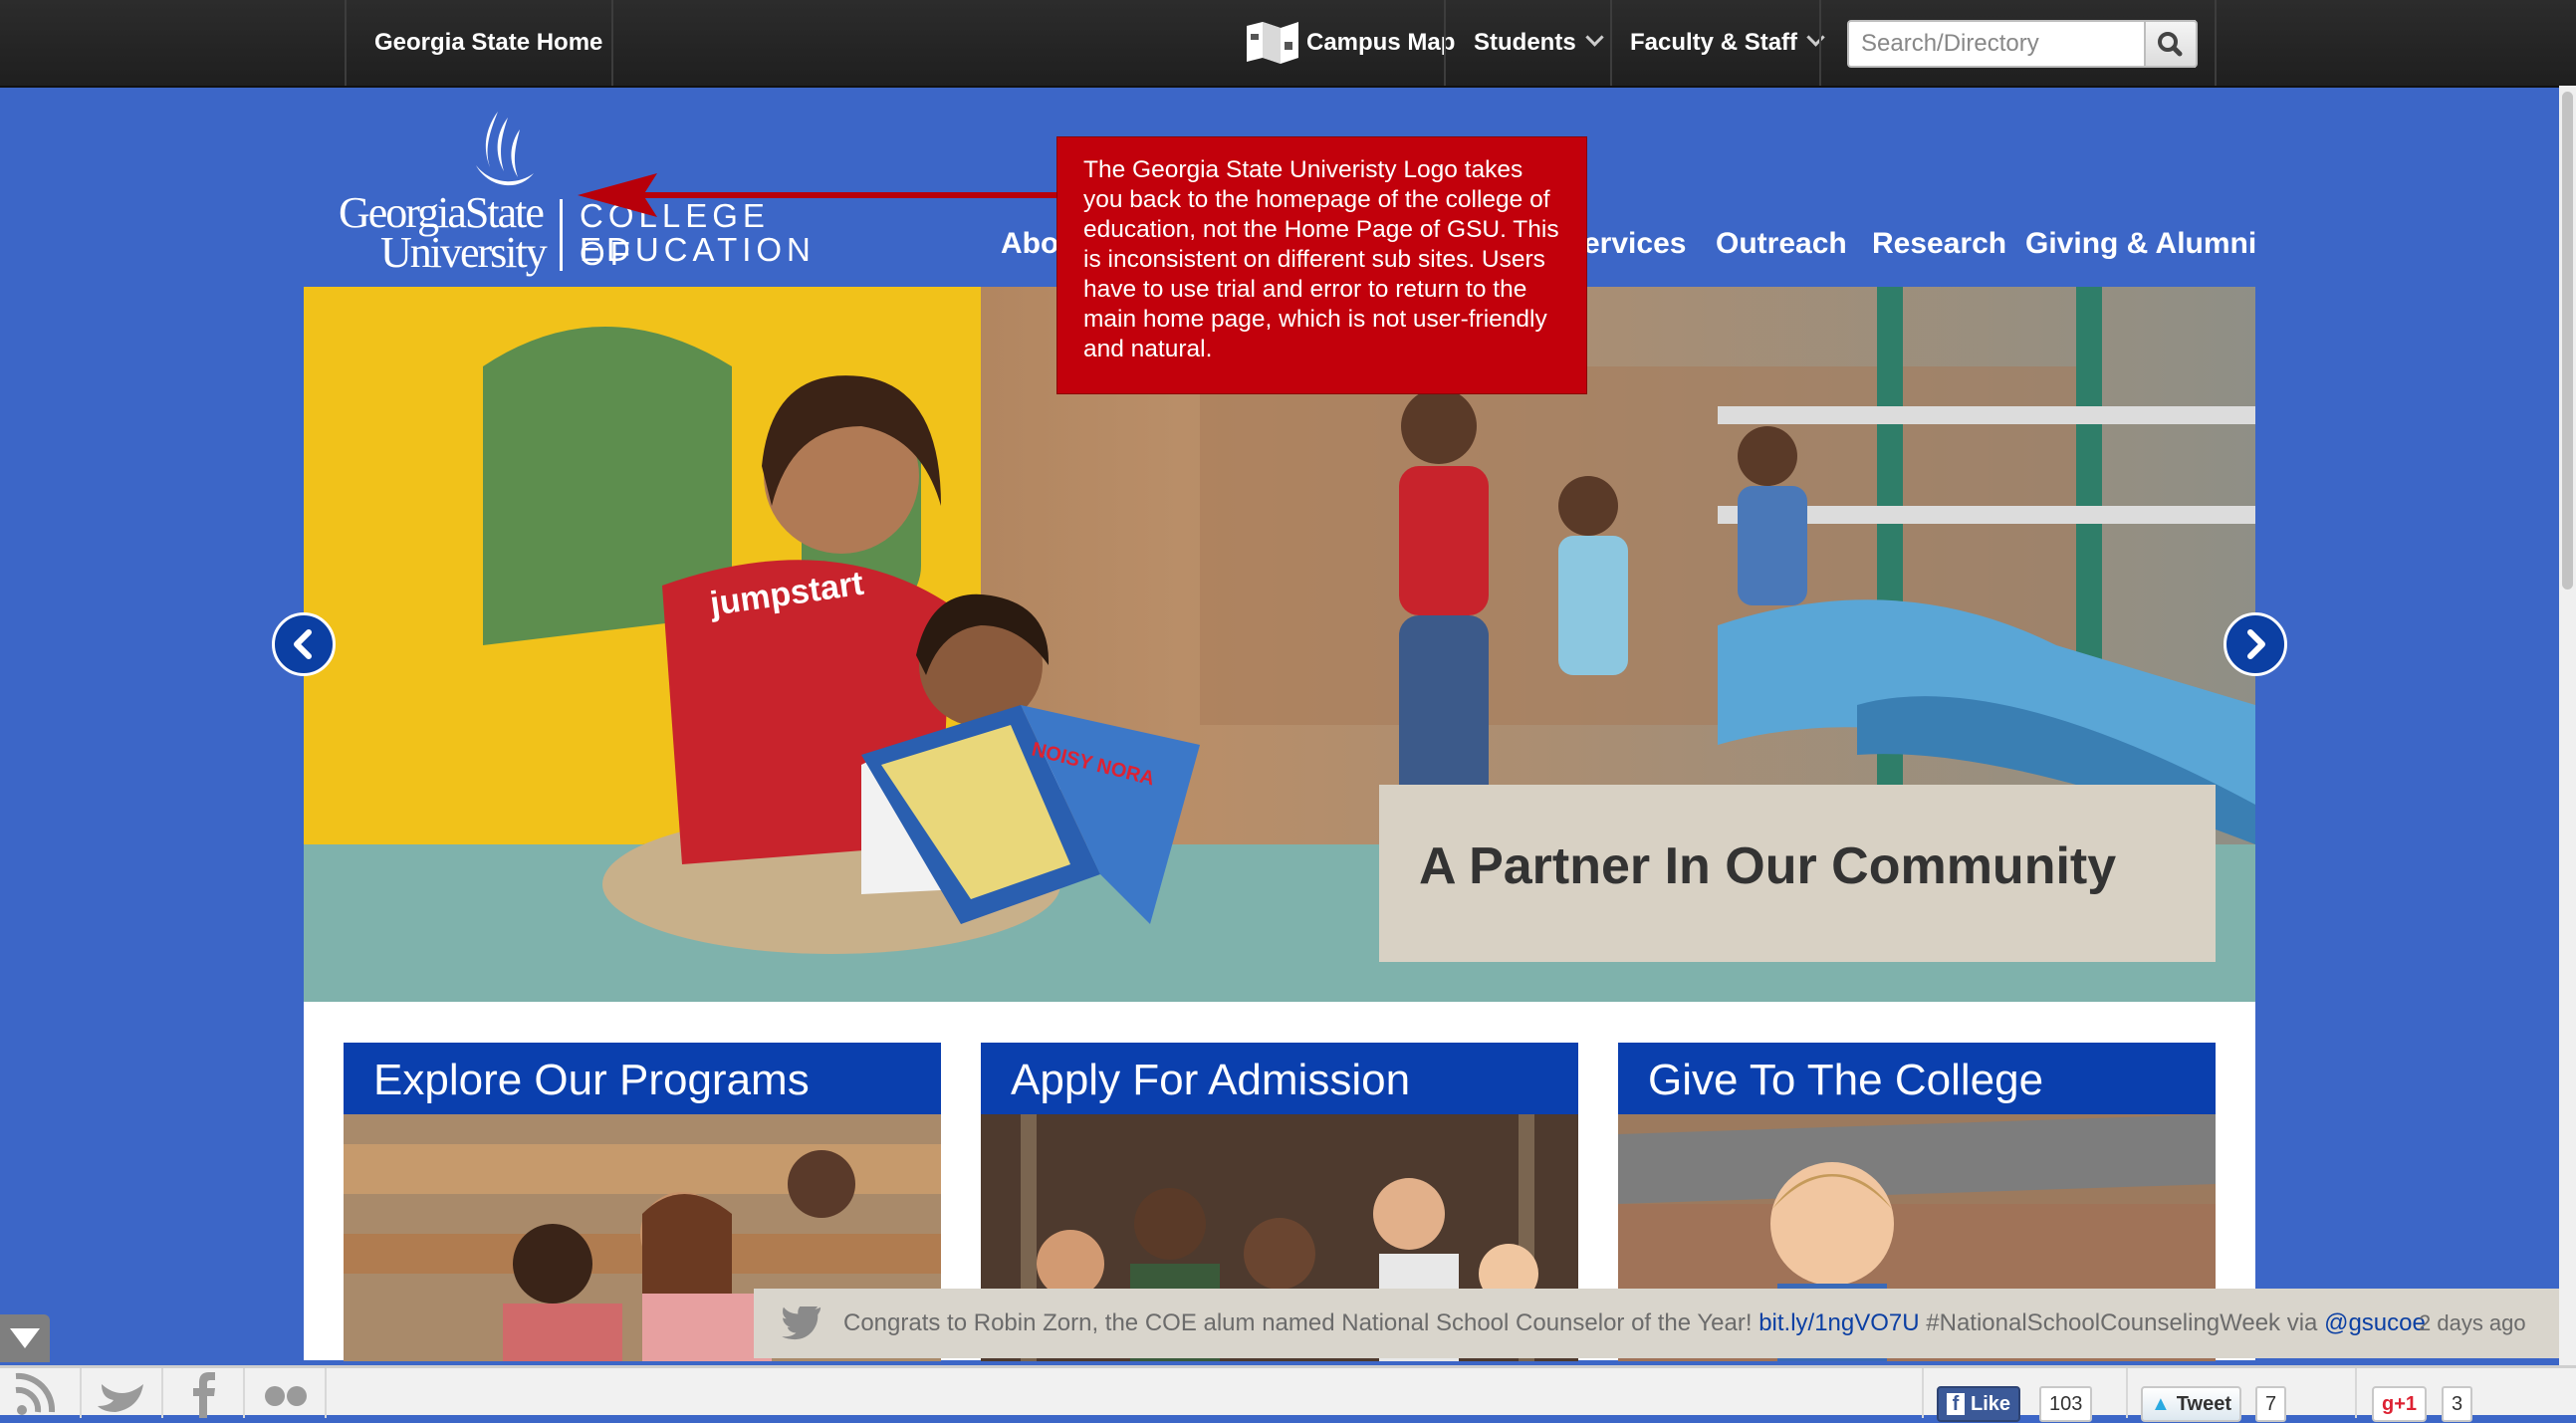  I want to click on rss-icon, so click(35, 1393).